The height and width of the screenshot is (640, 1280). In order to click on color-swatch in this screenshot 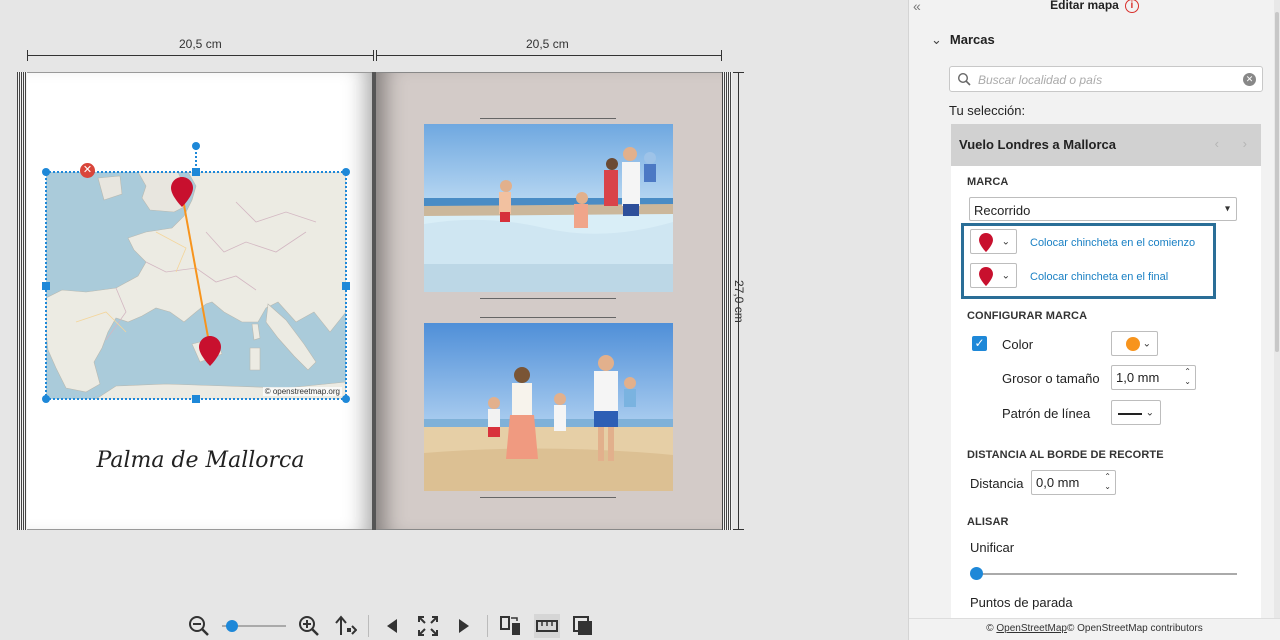, I will do `click(1133, 344)`.